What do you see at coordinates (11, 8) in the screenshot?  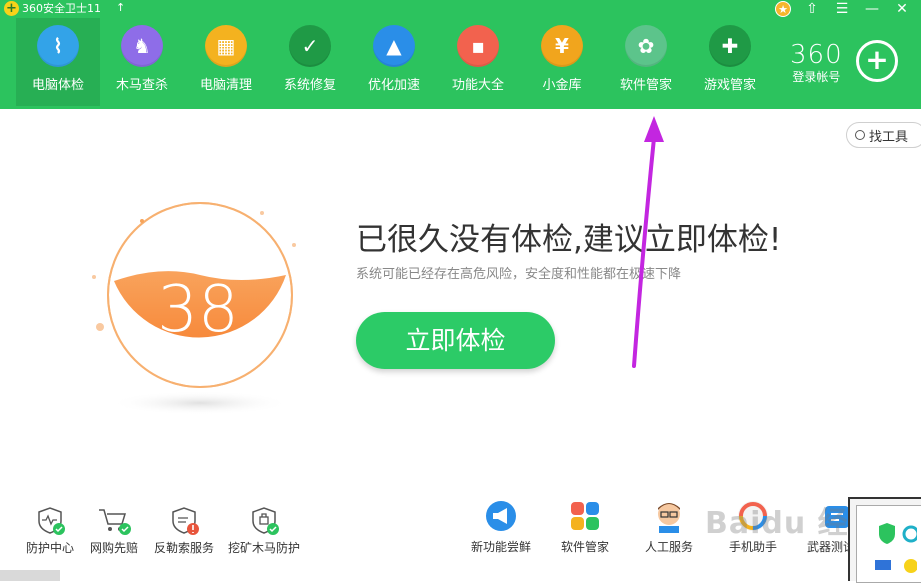 I see `logo-icon: +` at bounding box center [11, 8].